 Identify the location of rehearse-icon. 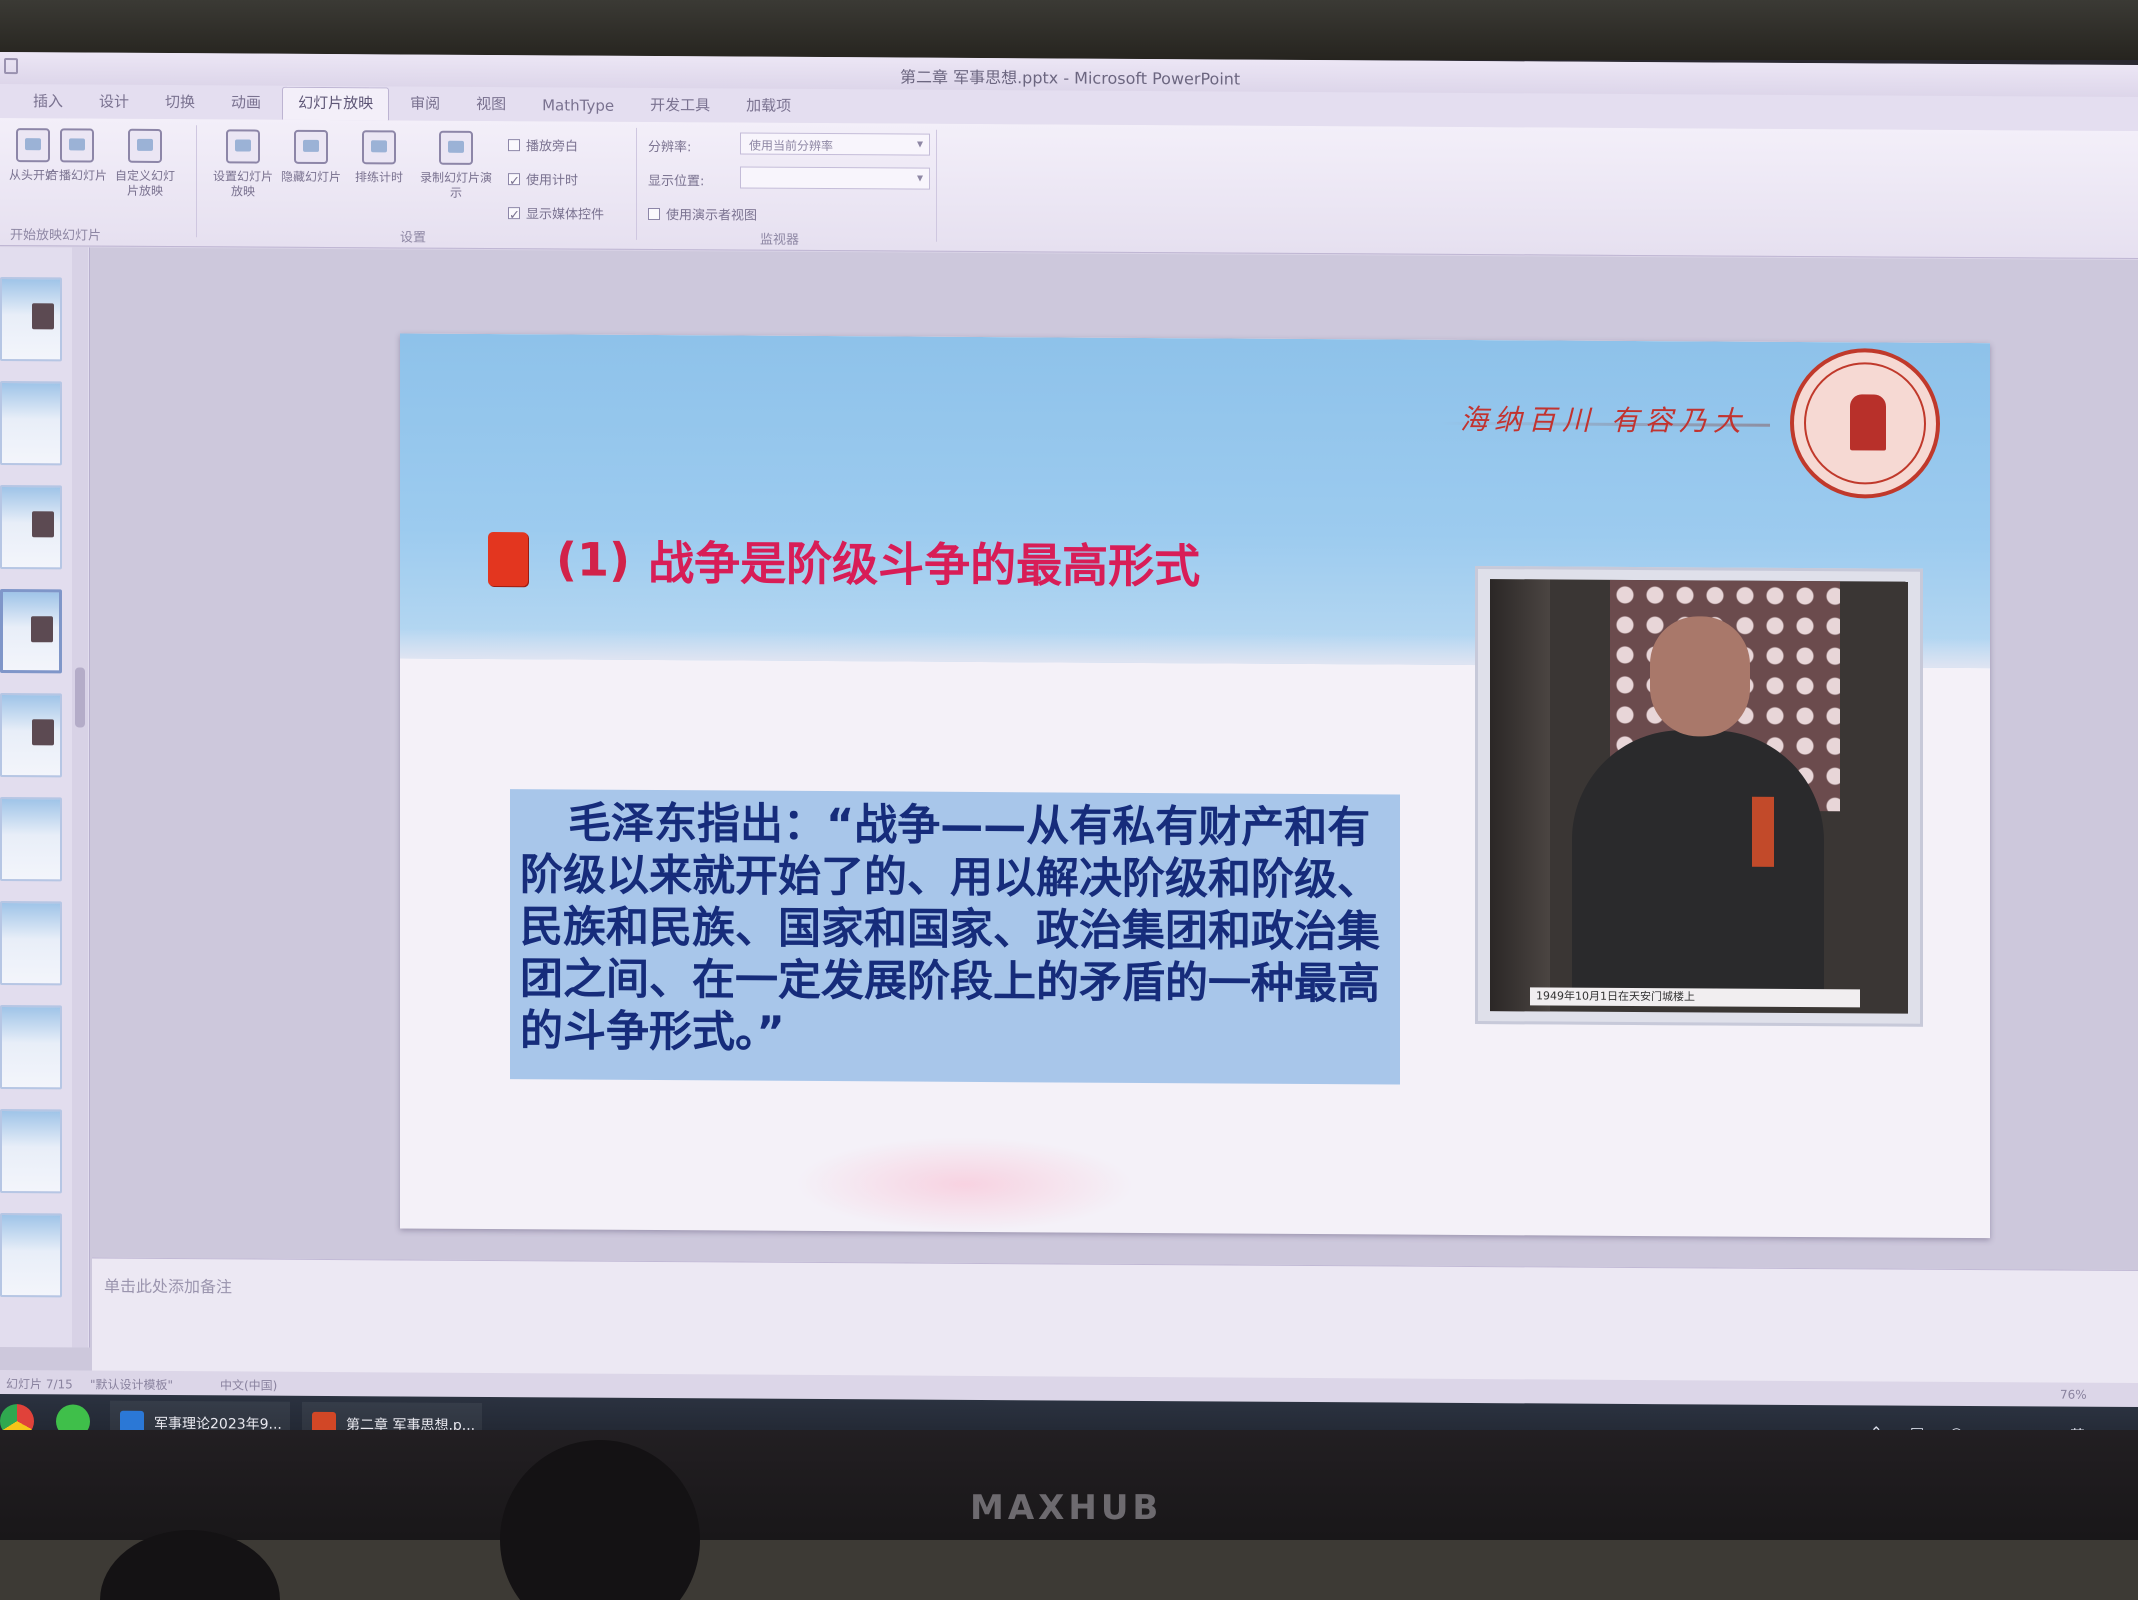
(379, 147).